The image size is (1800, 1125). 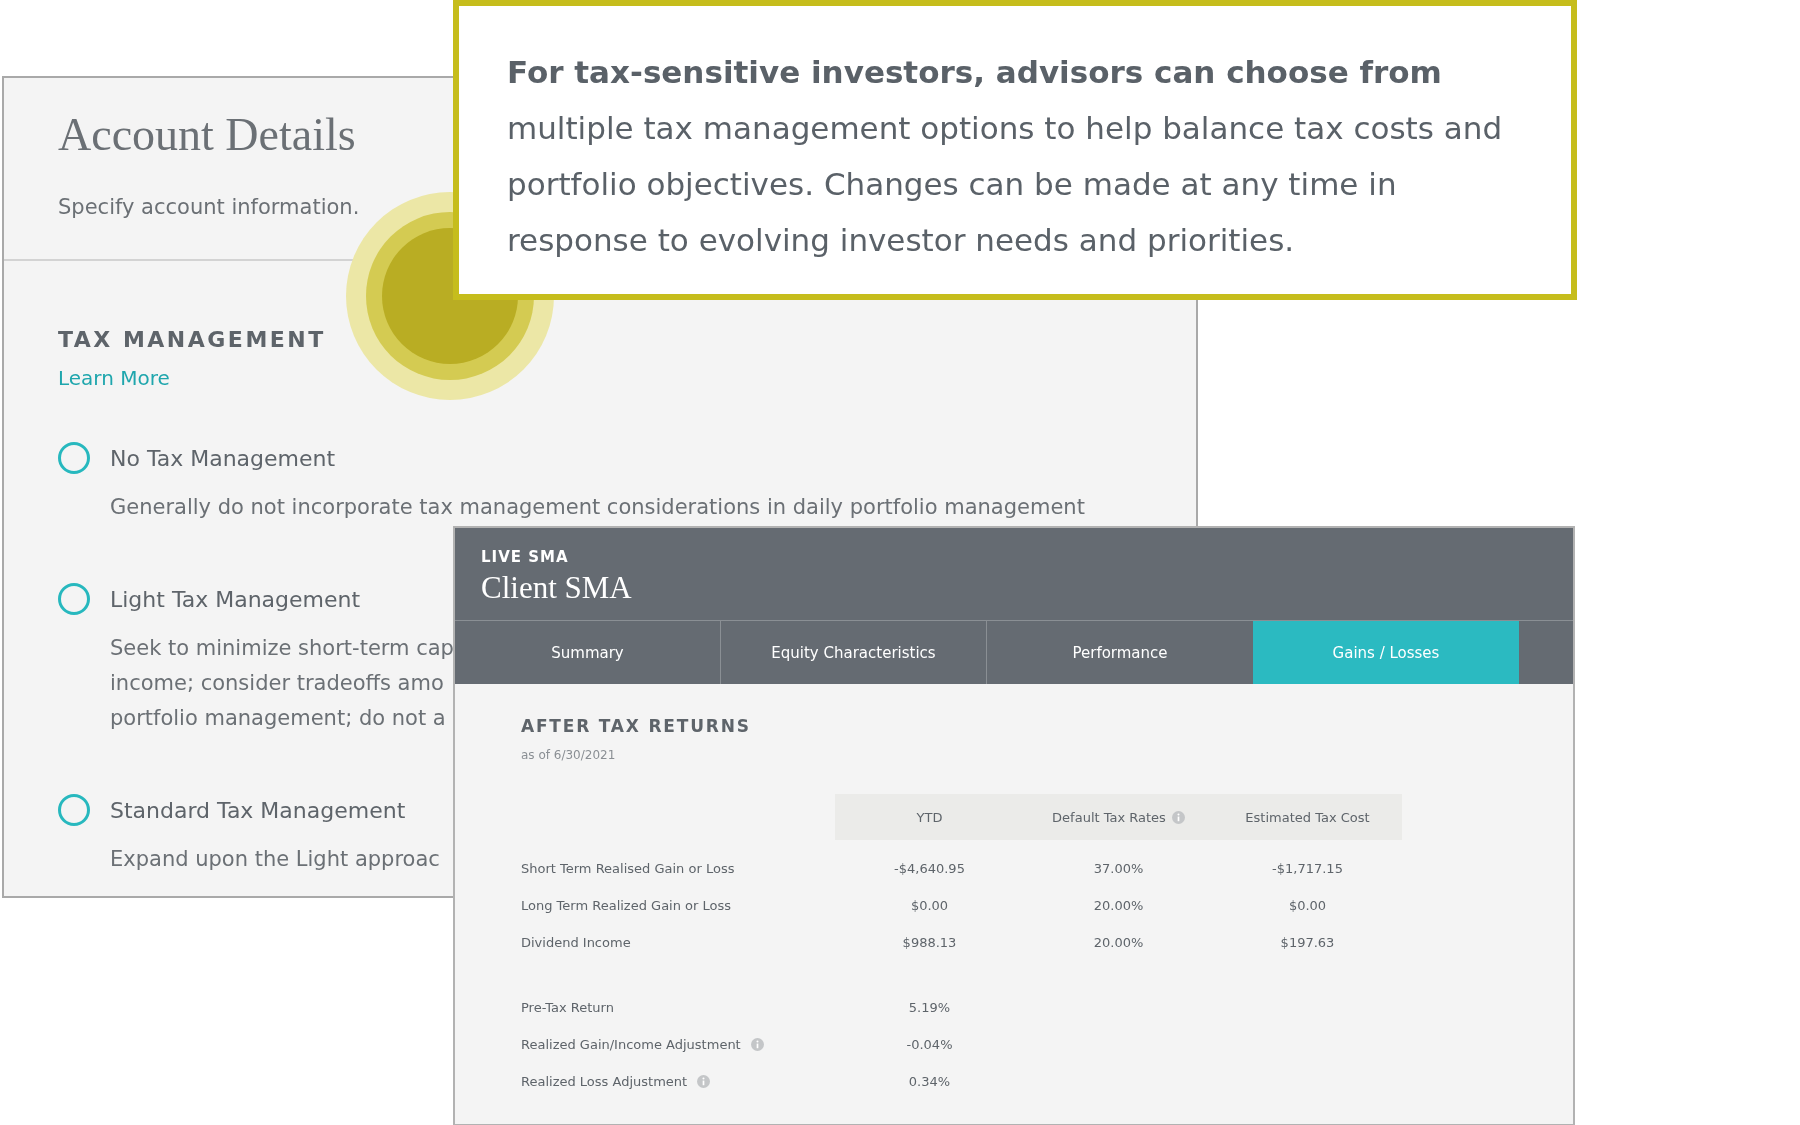 I want to click on panel-eyebrow: LIVE SMA, so click(x=525, y=557).